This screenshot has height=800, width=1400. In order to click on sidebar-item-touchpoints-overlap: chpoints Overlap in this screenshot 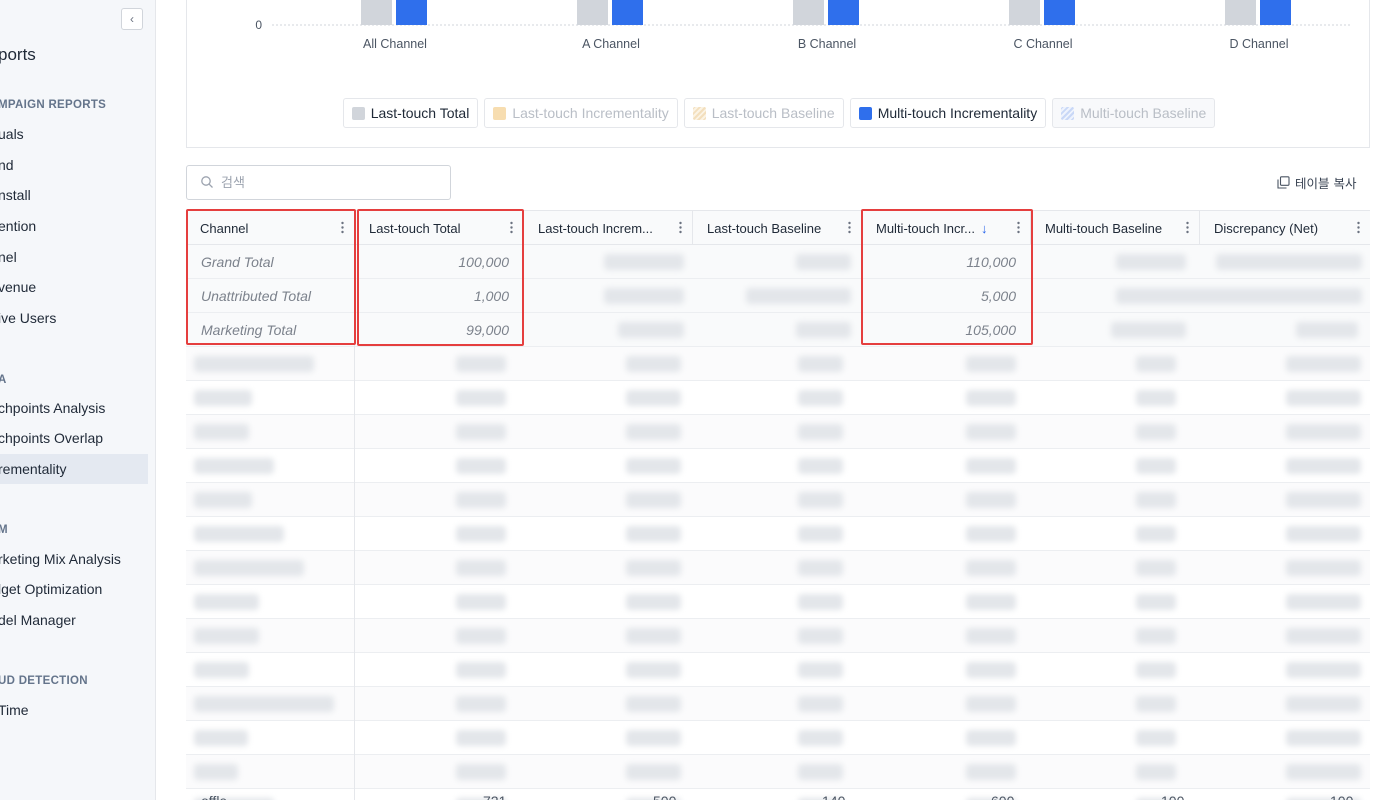, I will do `click(74, 438)`.